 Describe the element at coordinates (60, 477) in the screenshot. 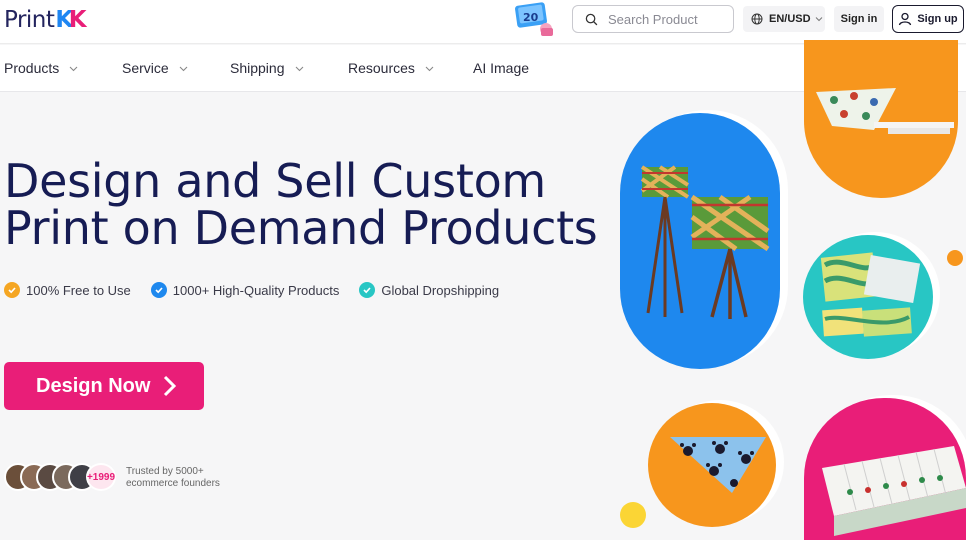

I see `founder-avatars: +1999` at that location.